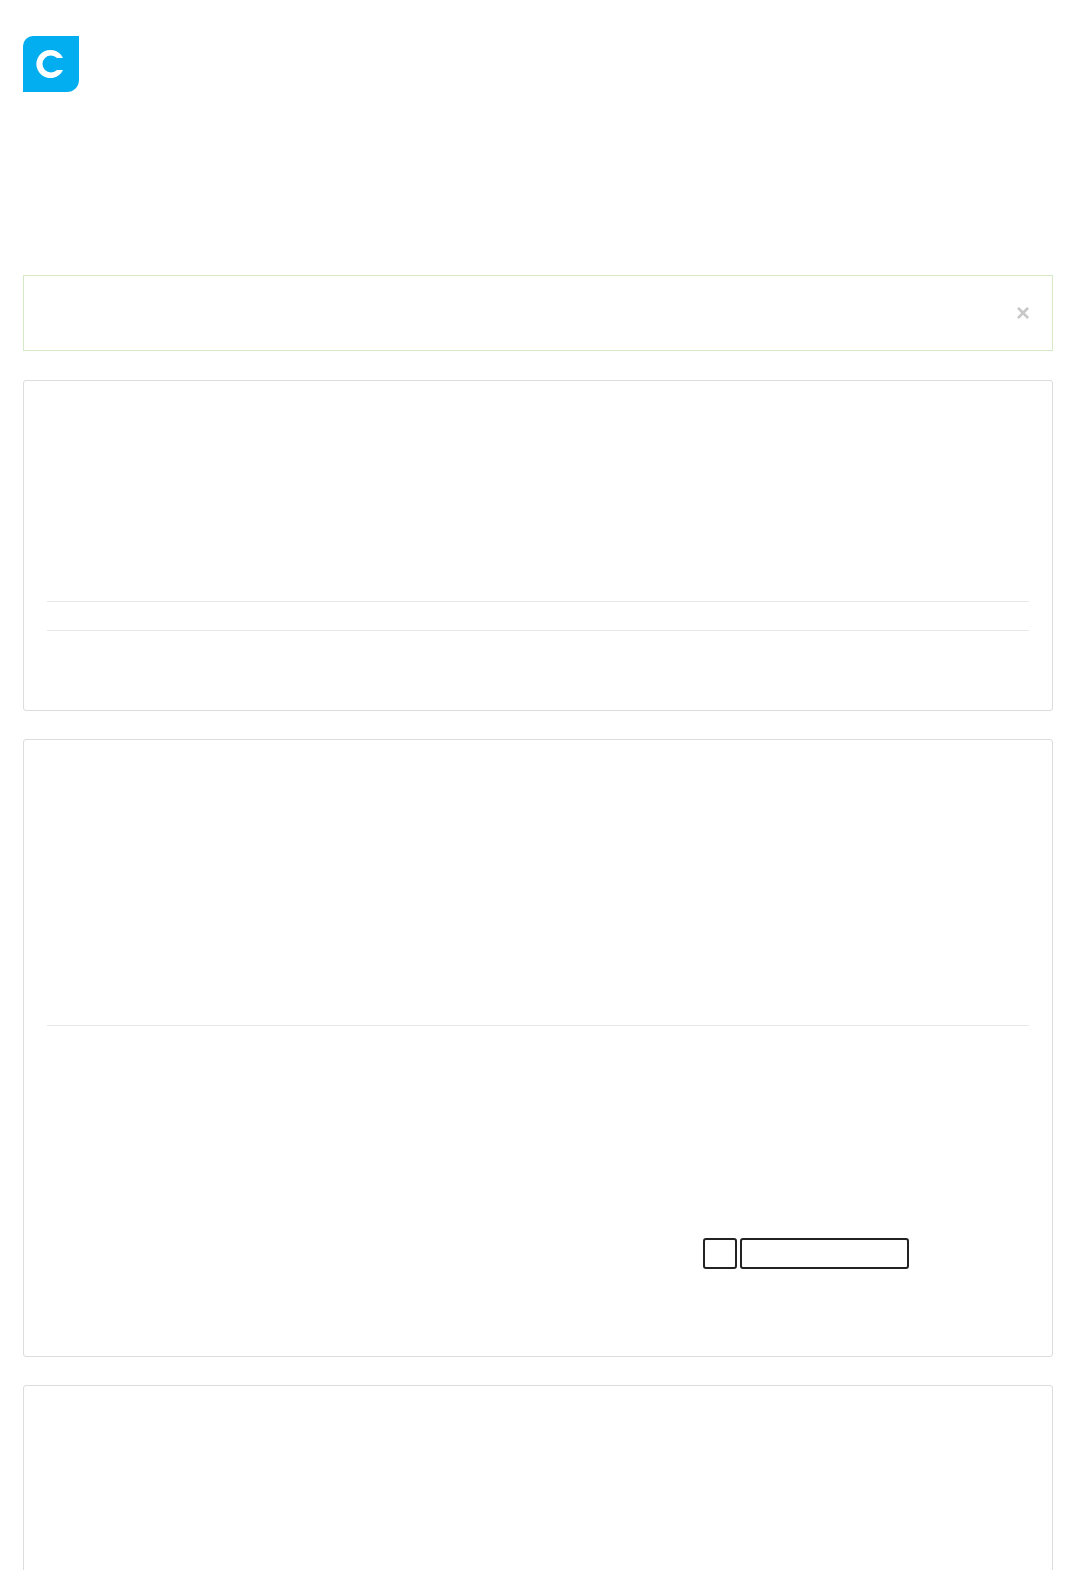 The image size is (1076, 1570). Describe the element at coordinates (824, 1253) in the screenshot. I see `input-field` at that location.